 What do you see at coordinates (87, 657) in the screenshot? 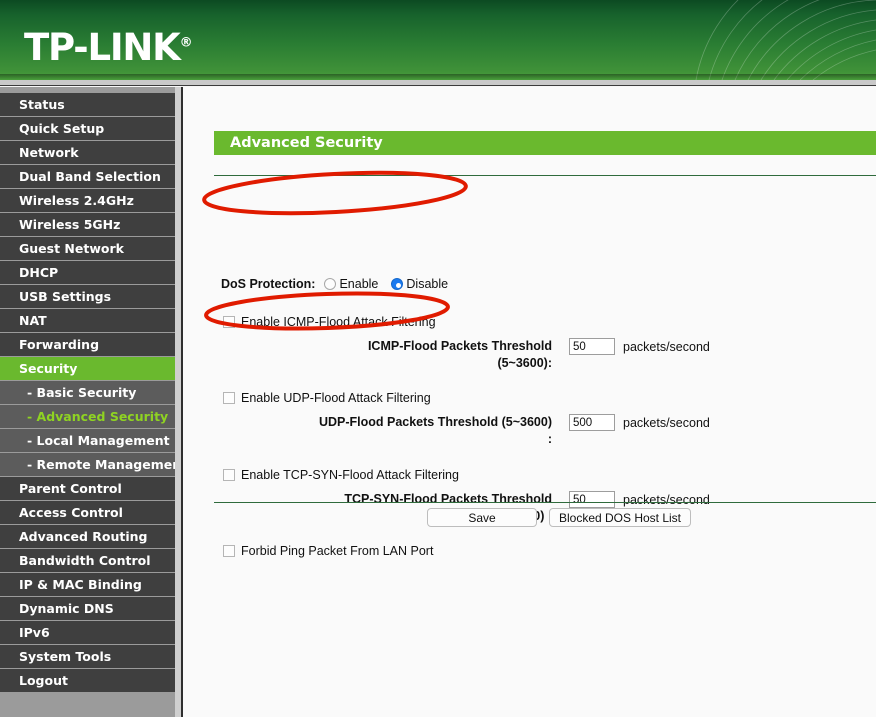
I see `sidebar-item-system-tools: System Tools` at bounding box center [87, 657].